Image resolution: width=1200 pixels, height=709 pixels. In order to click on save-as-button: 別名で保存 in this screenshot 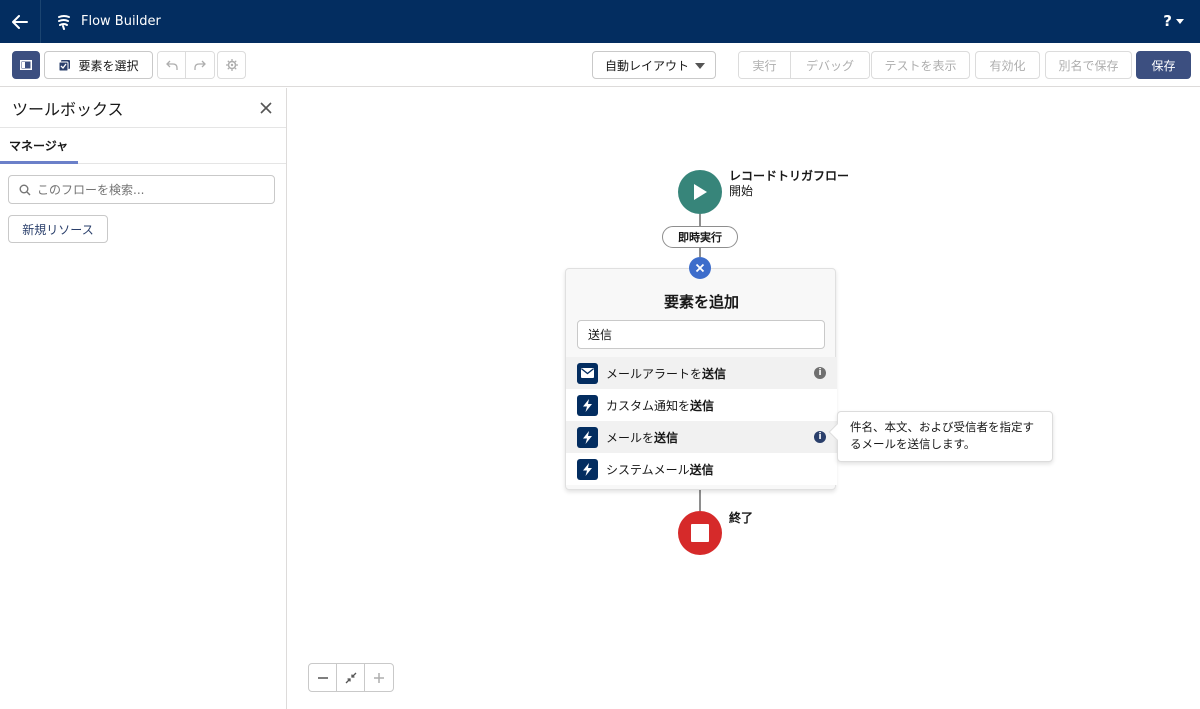, I will do `click(1088, 65)`.